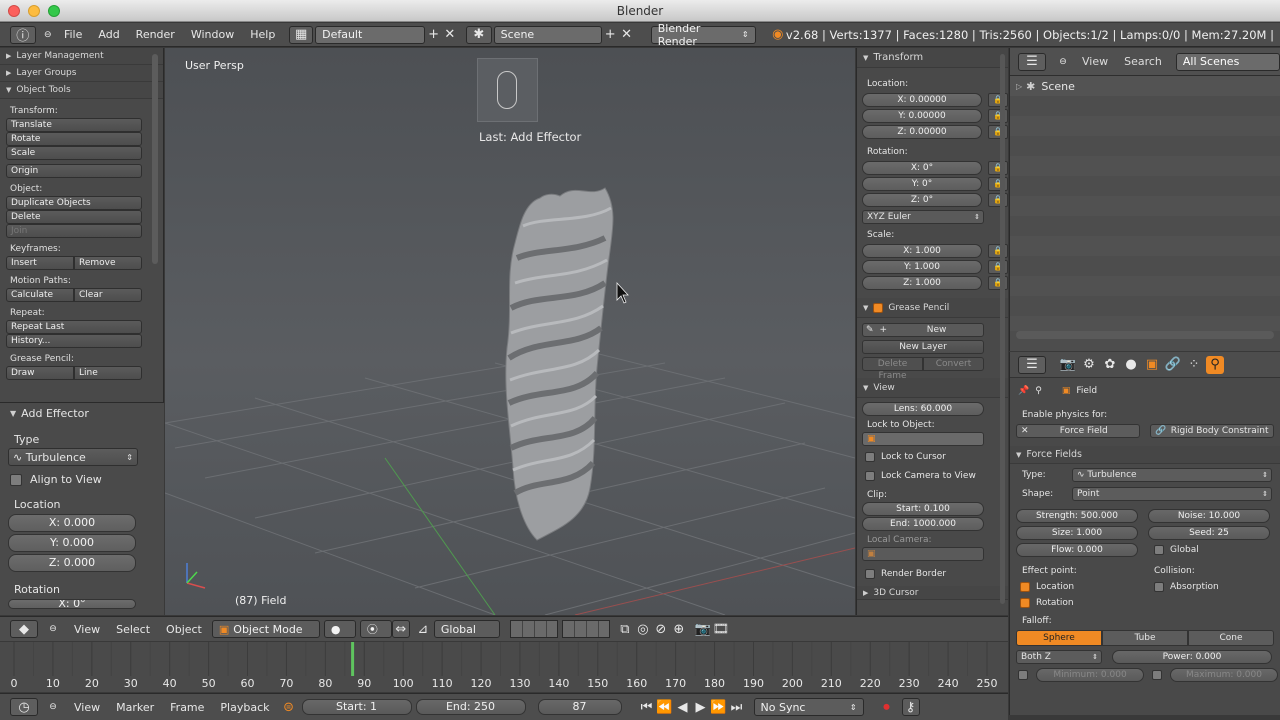 The width and height of the screenshot is (1280, 720). I want to click on clear-button: Clear, so click(108, 295).